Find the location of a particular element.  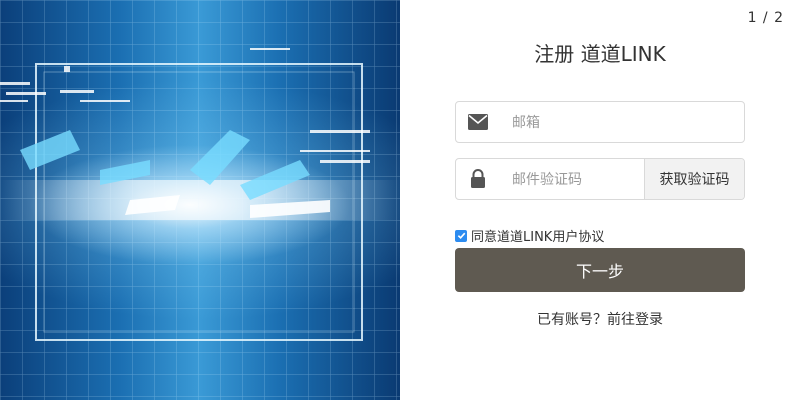

agreement-checkbox is located at coordinates (461, 235).